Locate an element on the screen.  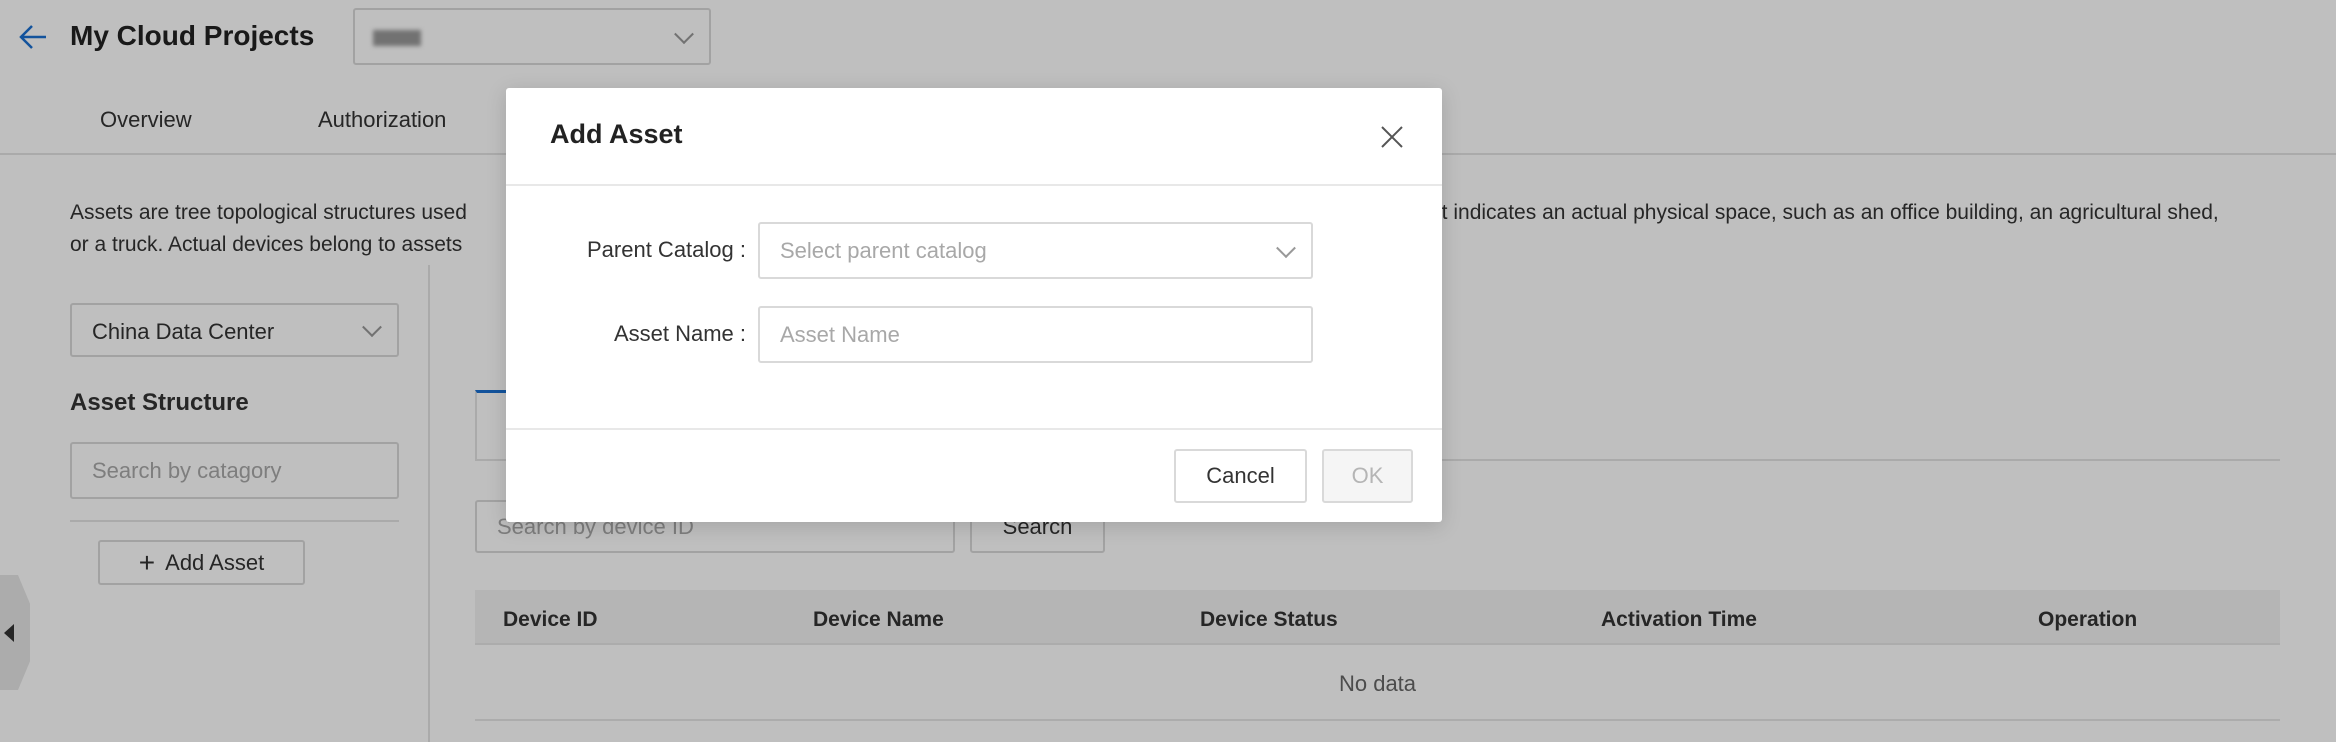
footer-divider is located at coordinates (974, 429).